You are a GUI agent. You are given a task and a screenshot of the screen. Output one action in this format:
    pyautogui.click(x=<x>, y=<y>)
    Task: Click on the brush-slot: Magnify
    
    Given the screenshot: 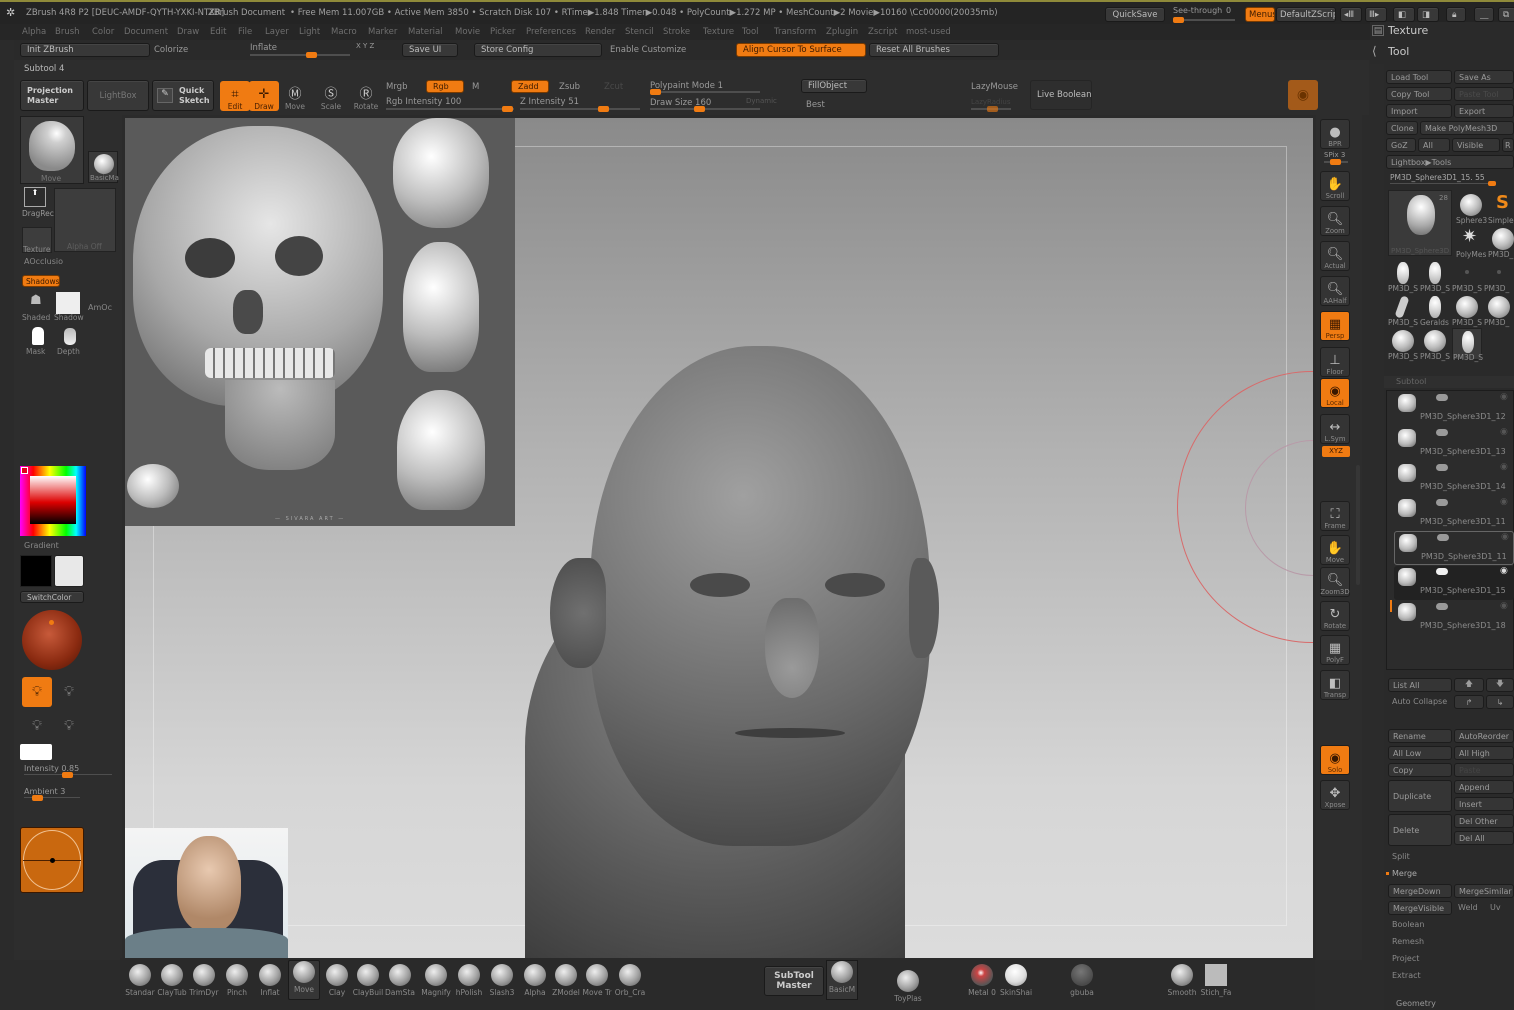 What is the action you would take?
    pyautogui.click(x=436, y=980)
    